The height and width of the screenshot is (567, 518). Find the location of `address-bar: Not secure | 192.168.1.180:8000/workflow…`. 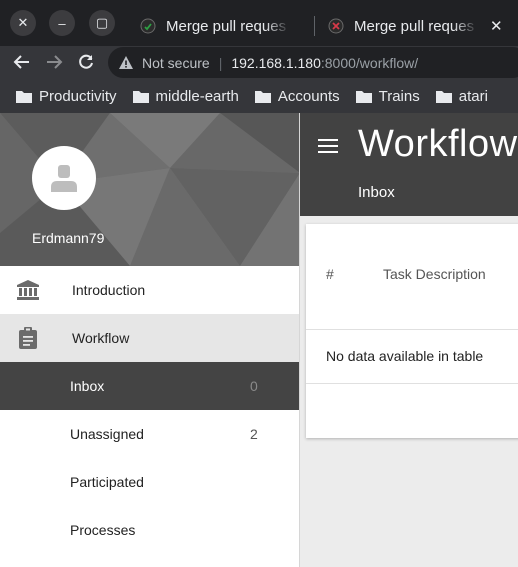

address-bar: Not secure | 192.168.1.180:8000/workflow… is located at coordinates (313, 62).